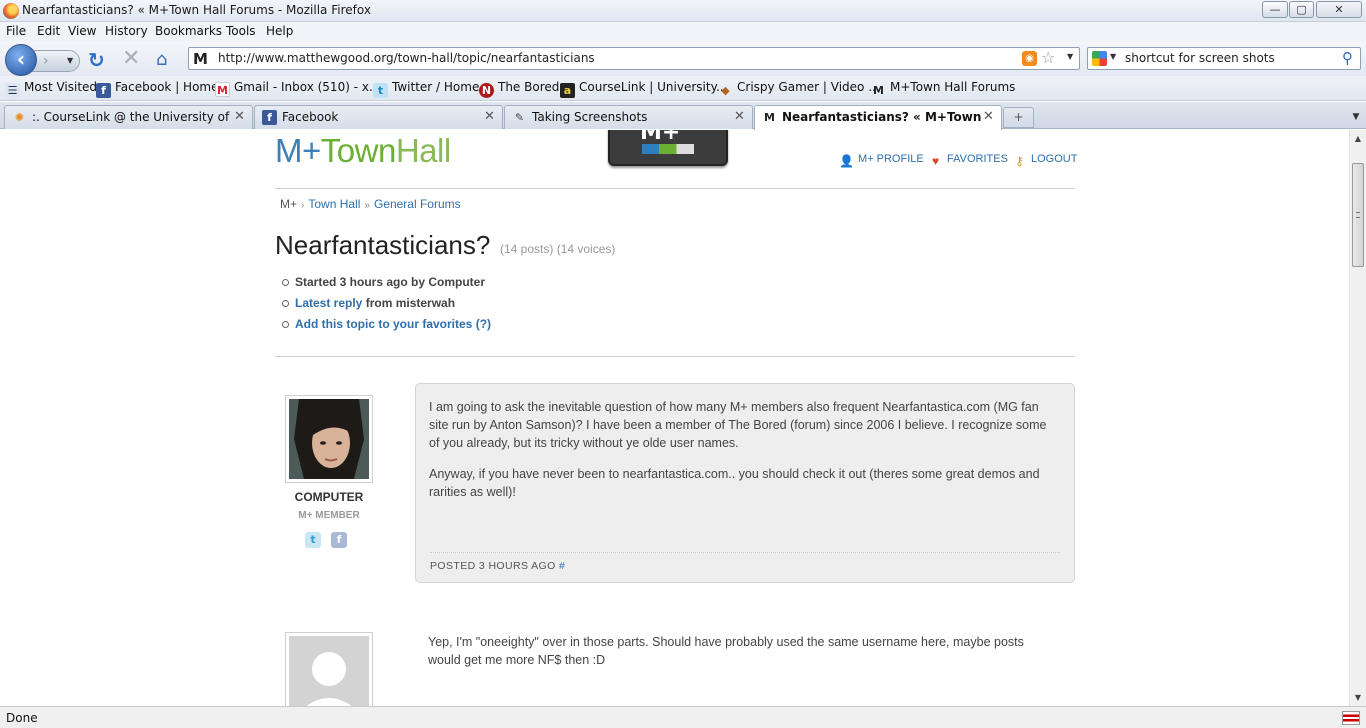 This screenshot has width=1366, height=728. I want to click on heart-icon: ♥, so click(935, 161).